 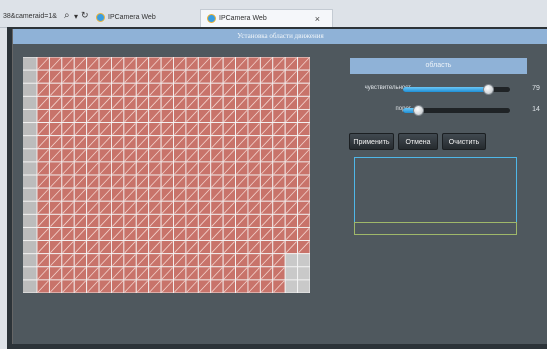 What do you see at coordinates (85, 15) in the screenshot?
I see `refresh-icon: ↻` at bounding box center [85, 15].